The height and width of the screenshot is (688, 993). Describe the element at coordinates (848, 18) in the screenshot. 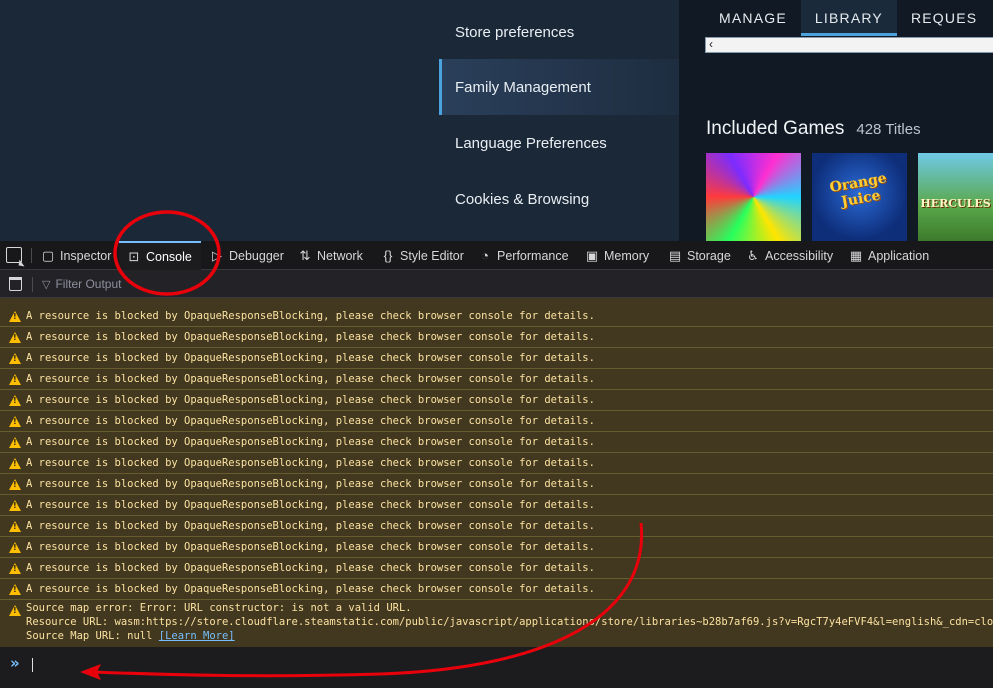

I see `tab-library: LIBRARY` at that location.